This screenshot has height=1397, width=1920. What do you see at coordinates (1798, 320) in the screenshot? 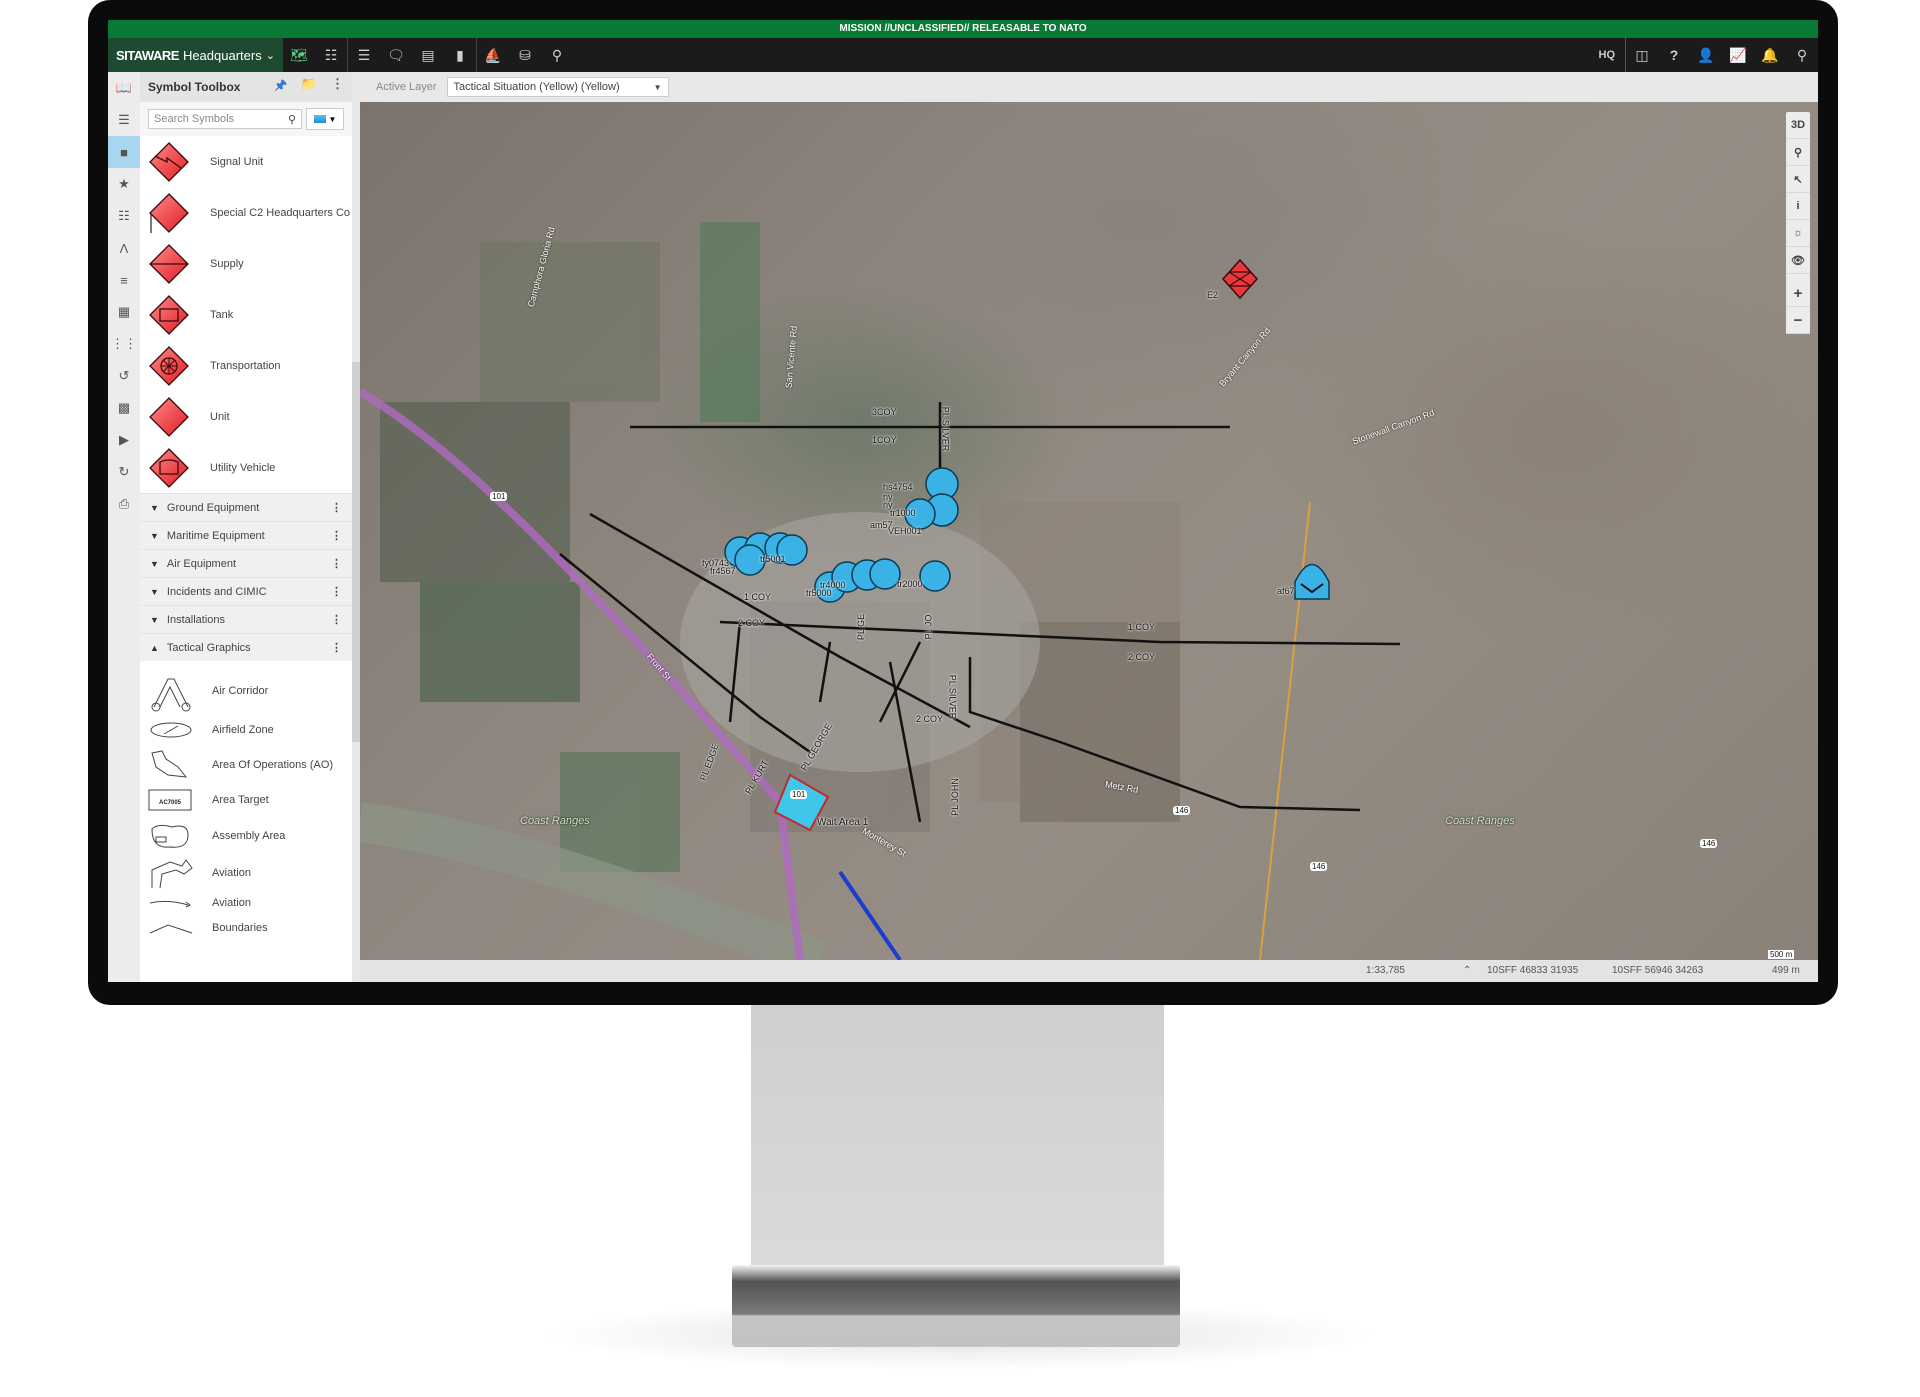
I see `zoom-out-icon: −` at bounding box center [1798, 320].